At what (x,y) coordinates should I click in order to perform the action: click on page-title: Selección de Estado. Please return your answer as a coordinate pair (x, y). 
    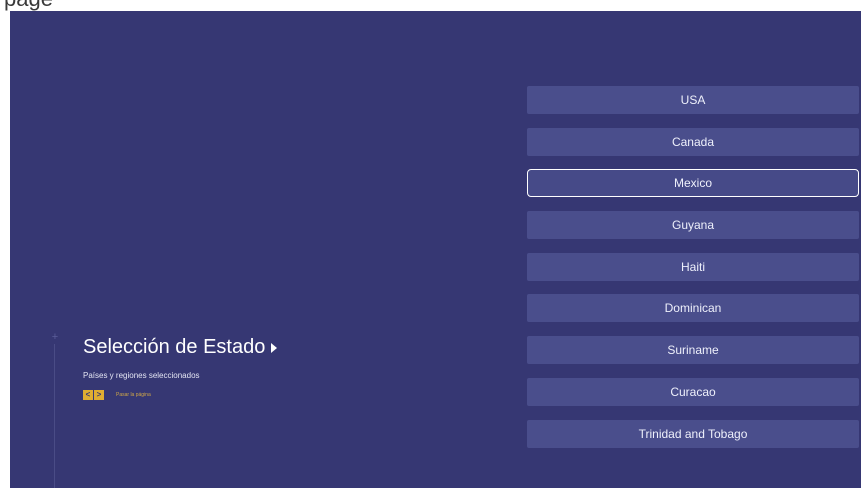
    Looking at the image, I should click on (174, 347).